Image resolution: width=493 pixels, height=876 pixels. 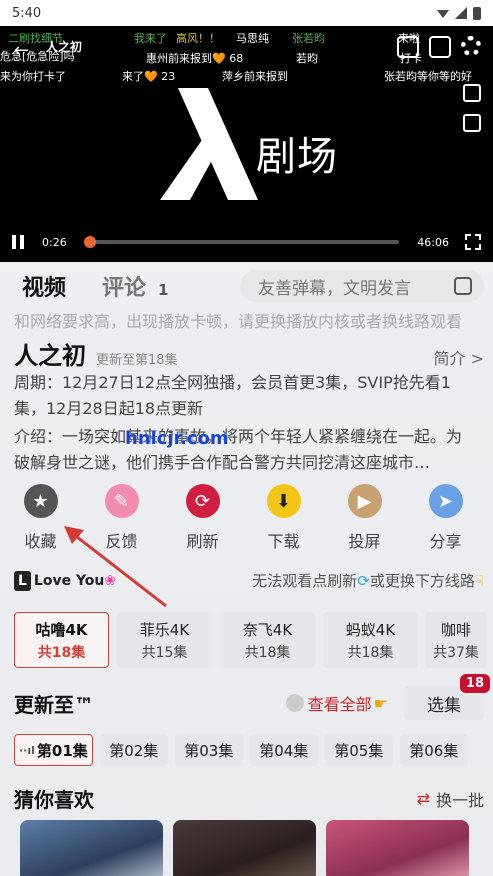 I want to click on tab-comment: 评论 1, so click(x=135, y=286).